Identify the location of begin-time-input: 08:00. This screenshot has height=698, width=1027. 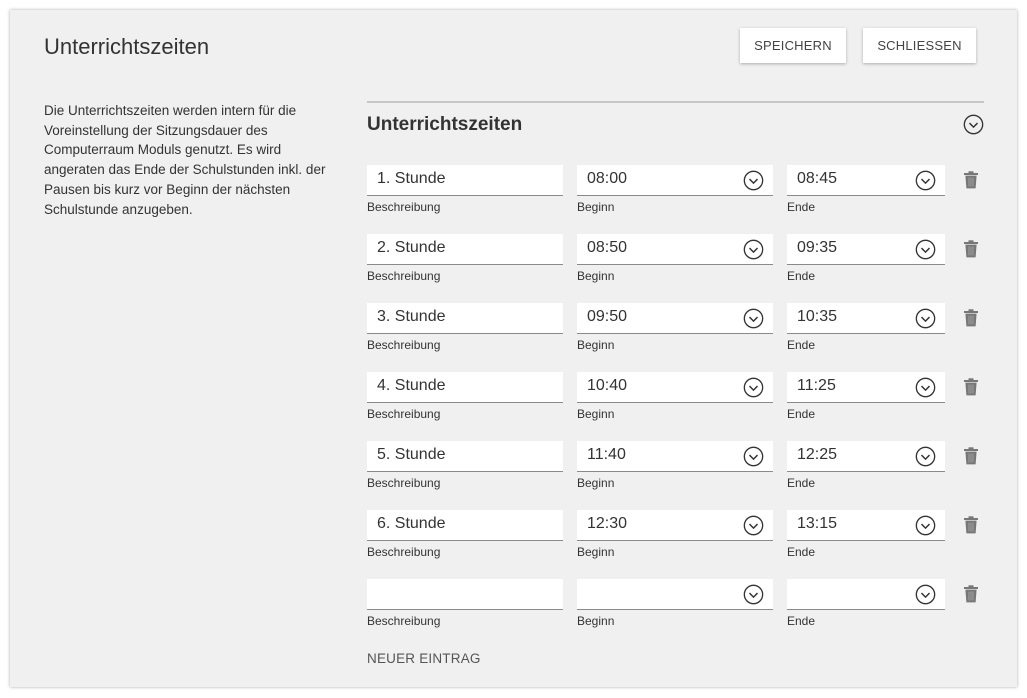
(675, 180).